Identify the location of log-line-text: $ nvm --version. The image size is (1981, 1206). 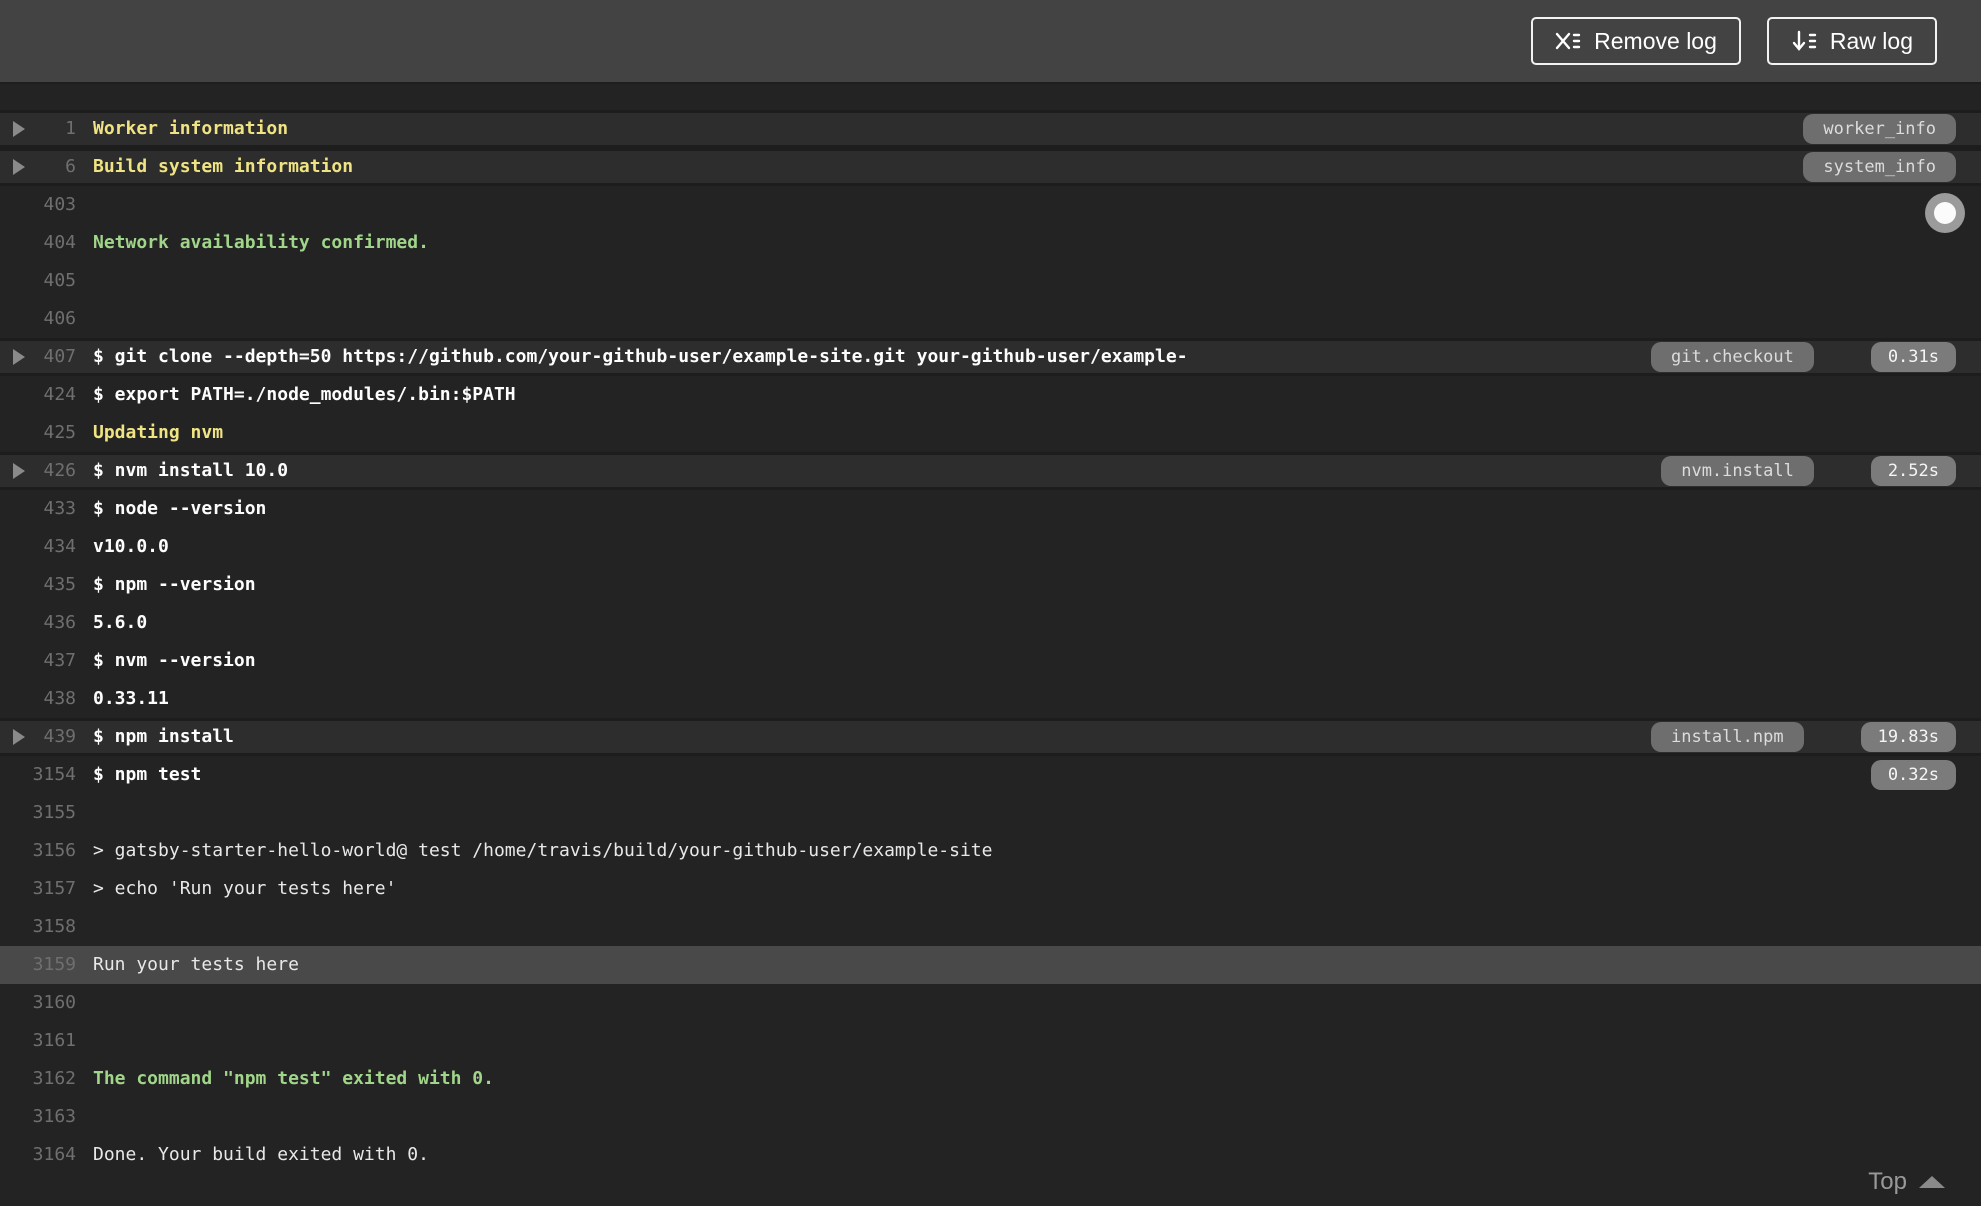
(174, 660).